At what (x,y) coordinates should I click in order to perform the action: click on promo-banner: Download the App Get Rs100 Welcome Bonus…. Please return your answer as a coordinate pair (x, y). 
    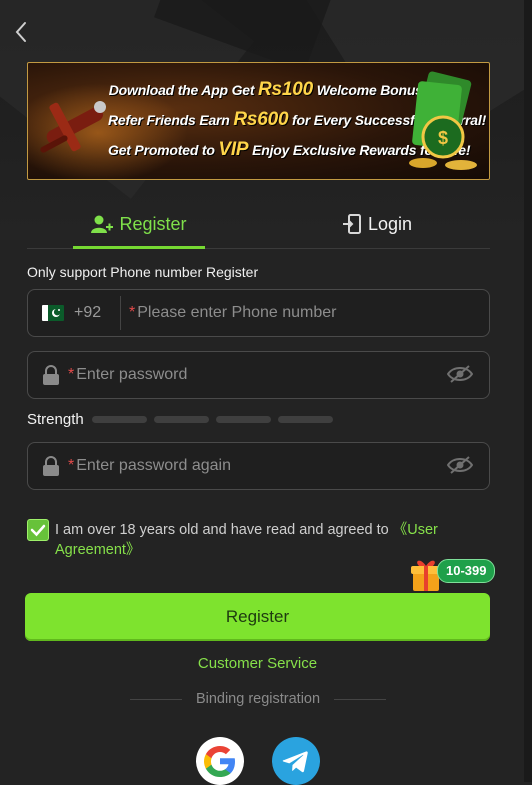
    Looking at the image, I should click on (258, 121).